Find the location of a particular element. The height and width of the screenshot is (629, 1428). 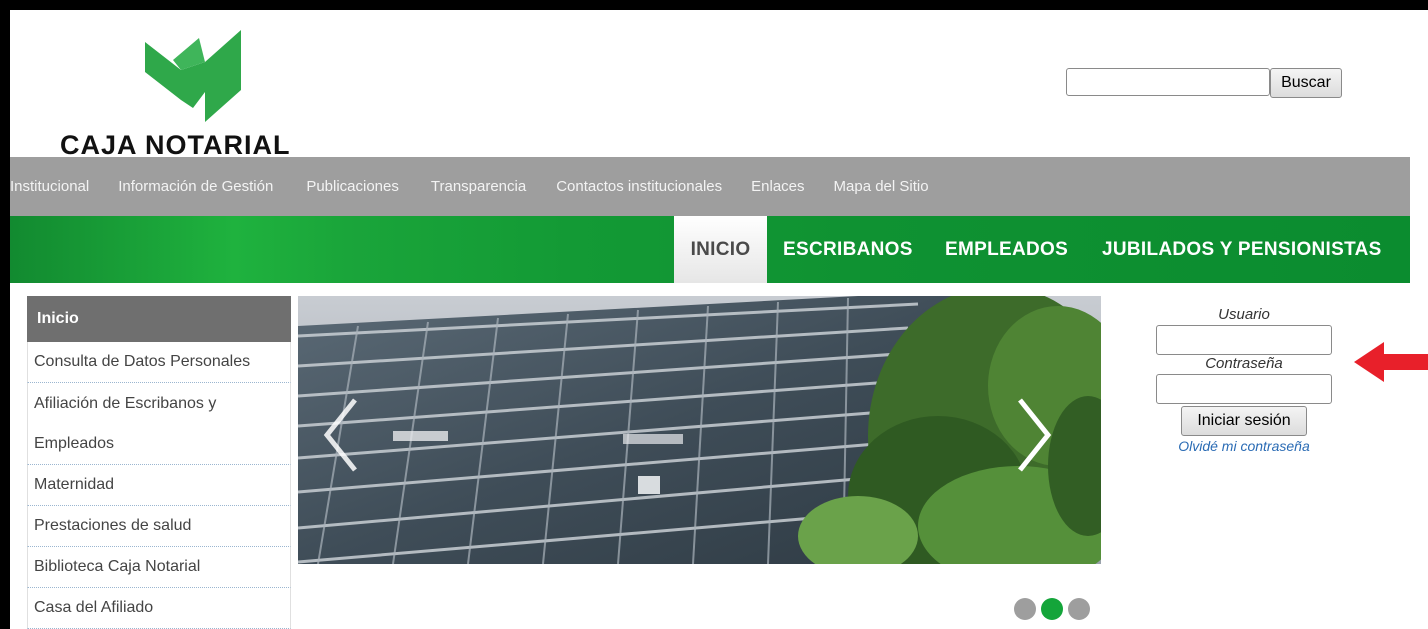

password-label: Contraseña is located at coordinates (1244, 363).